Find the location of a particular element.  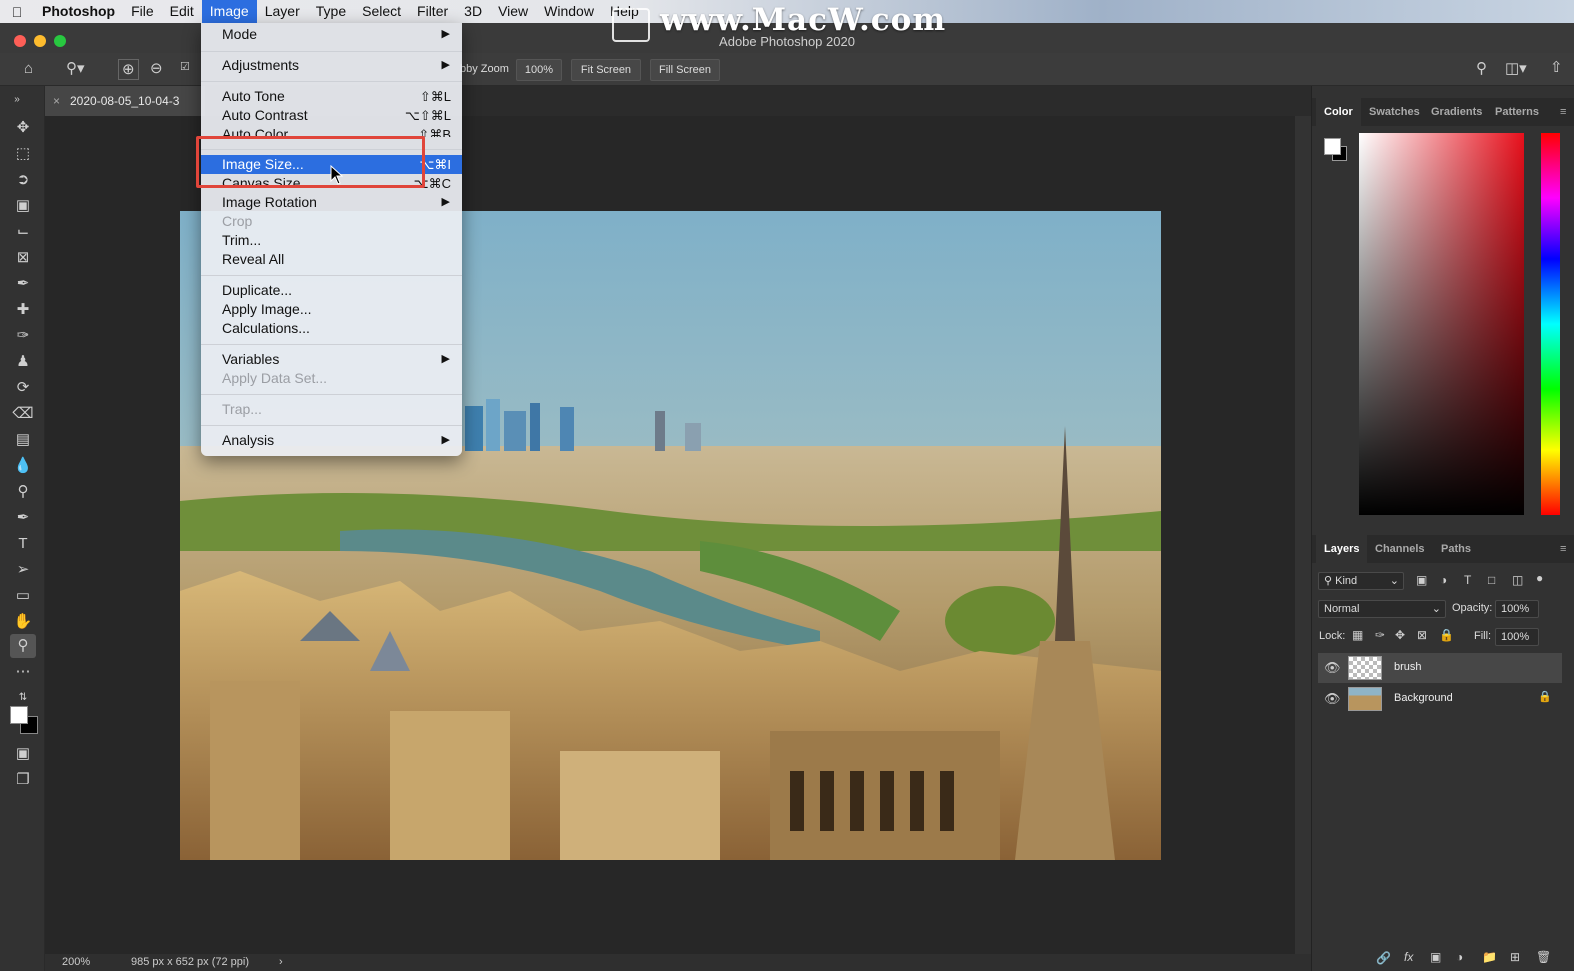

rectangle-tool-icon: ▭ is located at coordinates (23, 596).